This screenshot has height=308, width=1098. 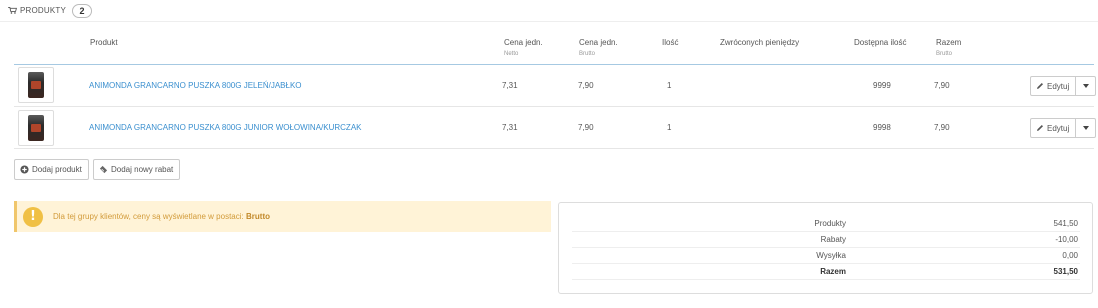 What do you see at coordinates (103, 169) in the screenshot?
I see `ticket-icon` at bounding box center [103, 169].